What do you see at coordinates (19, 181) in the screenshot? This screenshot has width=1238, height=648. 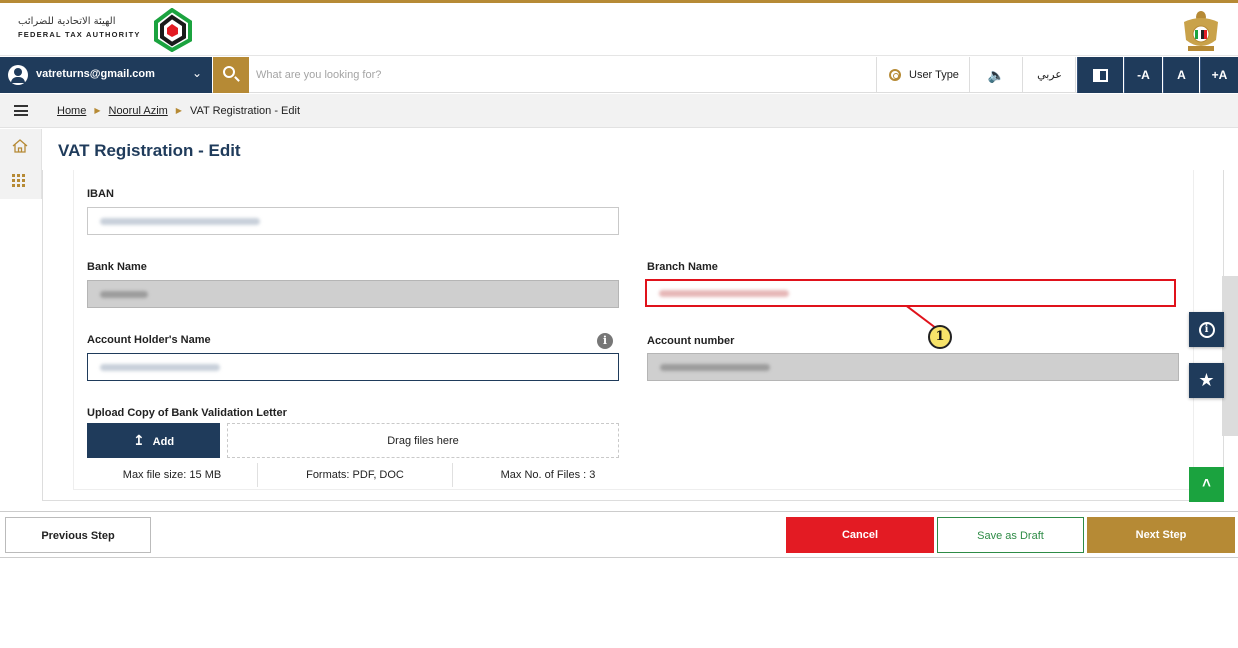 I see `apps-grid-icon` at bounding box center [19, 181].